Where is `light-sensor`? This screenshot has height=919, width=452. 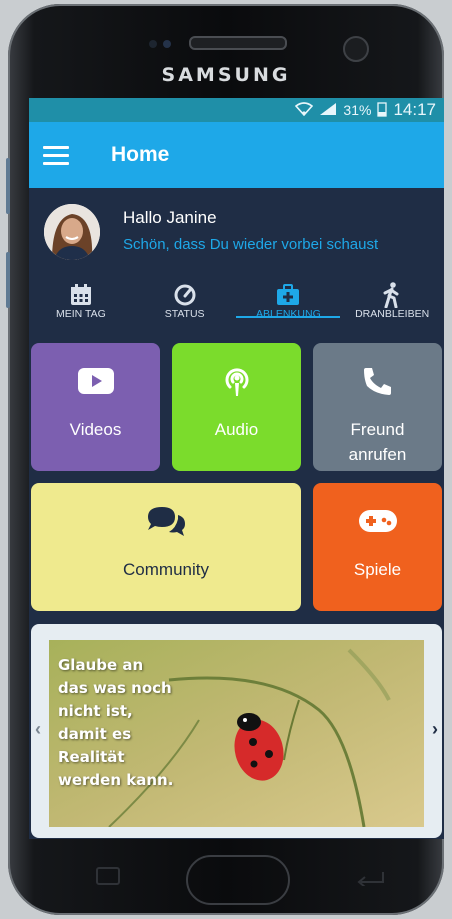 light-sensor is located at coordinates (167, 44).